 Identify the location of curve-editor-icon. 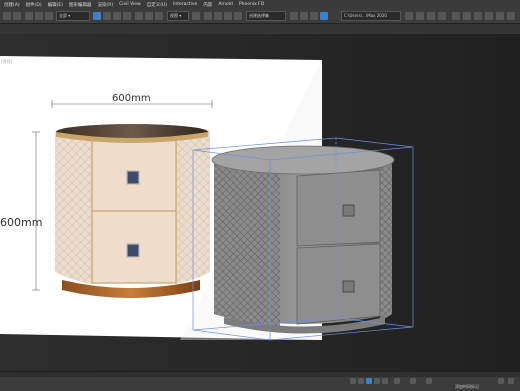
(324, 16).